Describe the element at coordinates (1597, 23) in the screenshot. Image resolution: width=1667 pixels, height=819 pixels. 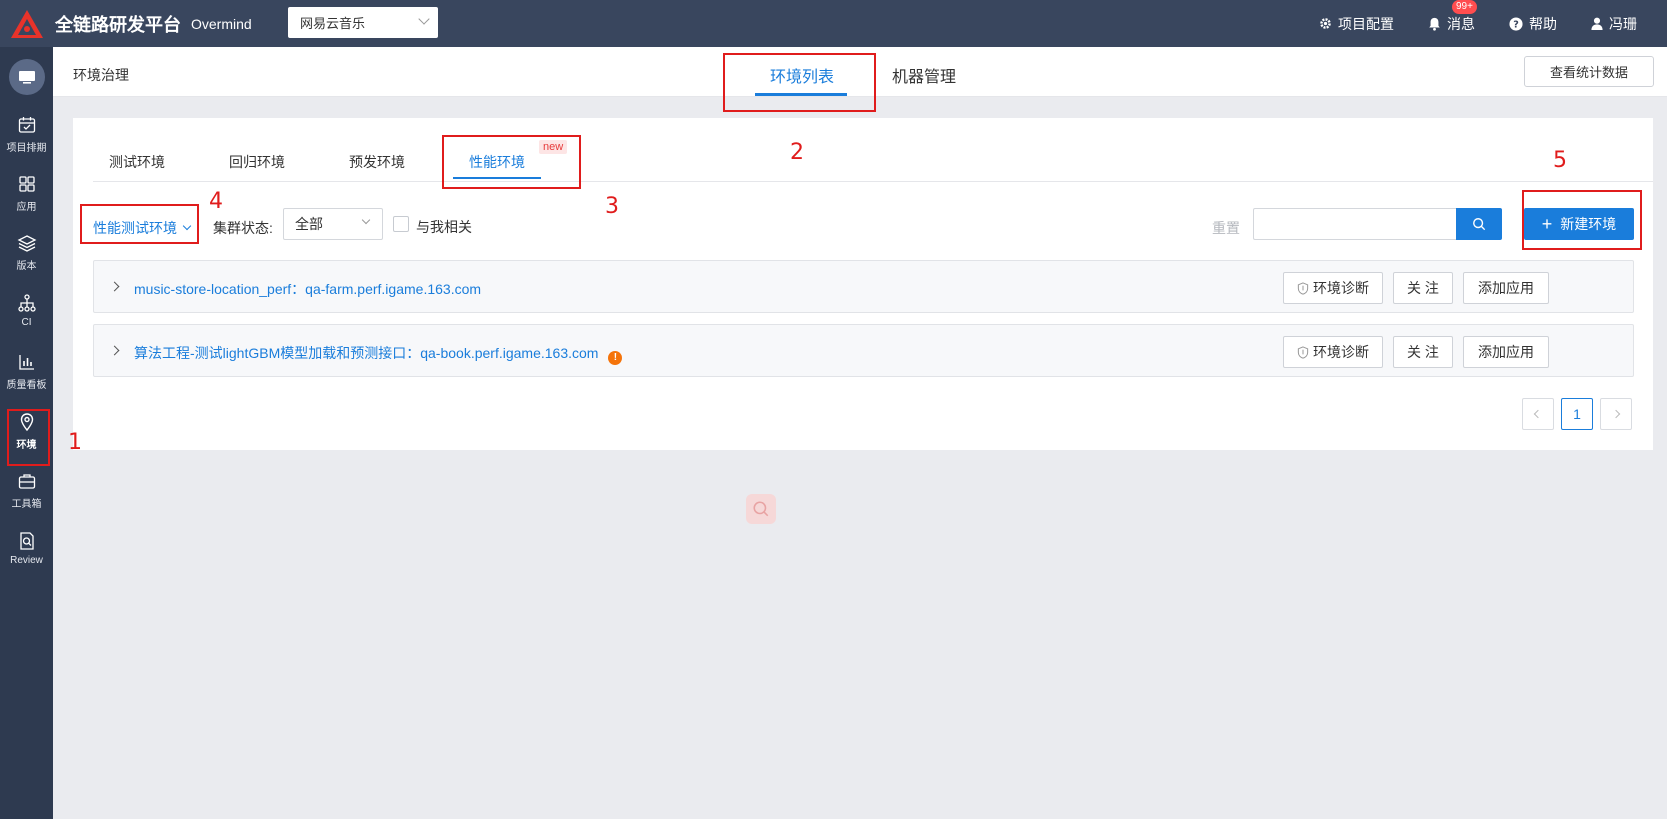
I see `user-icon` at that location.